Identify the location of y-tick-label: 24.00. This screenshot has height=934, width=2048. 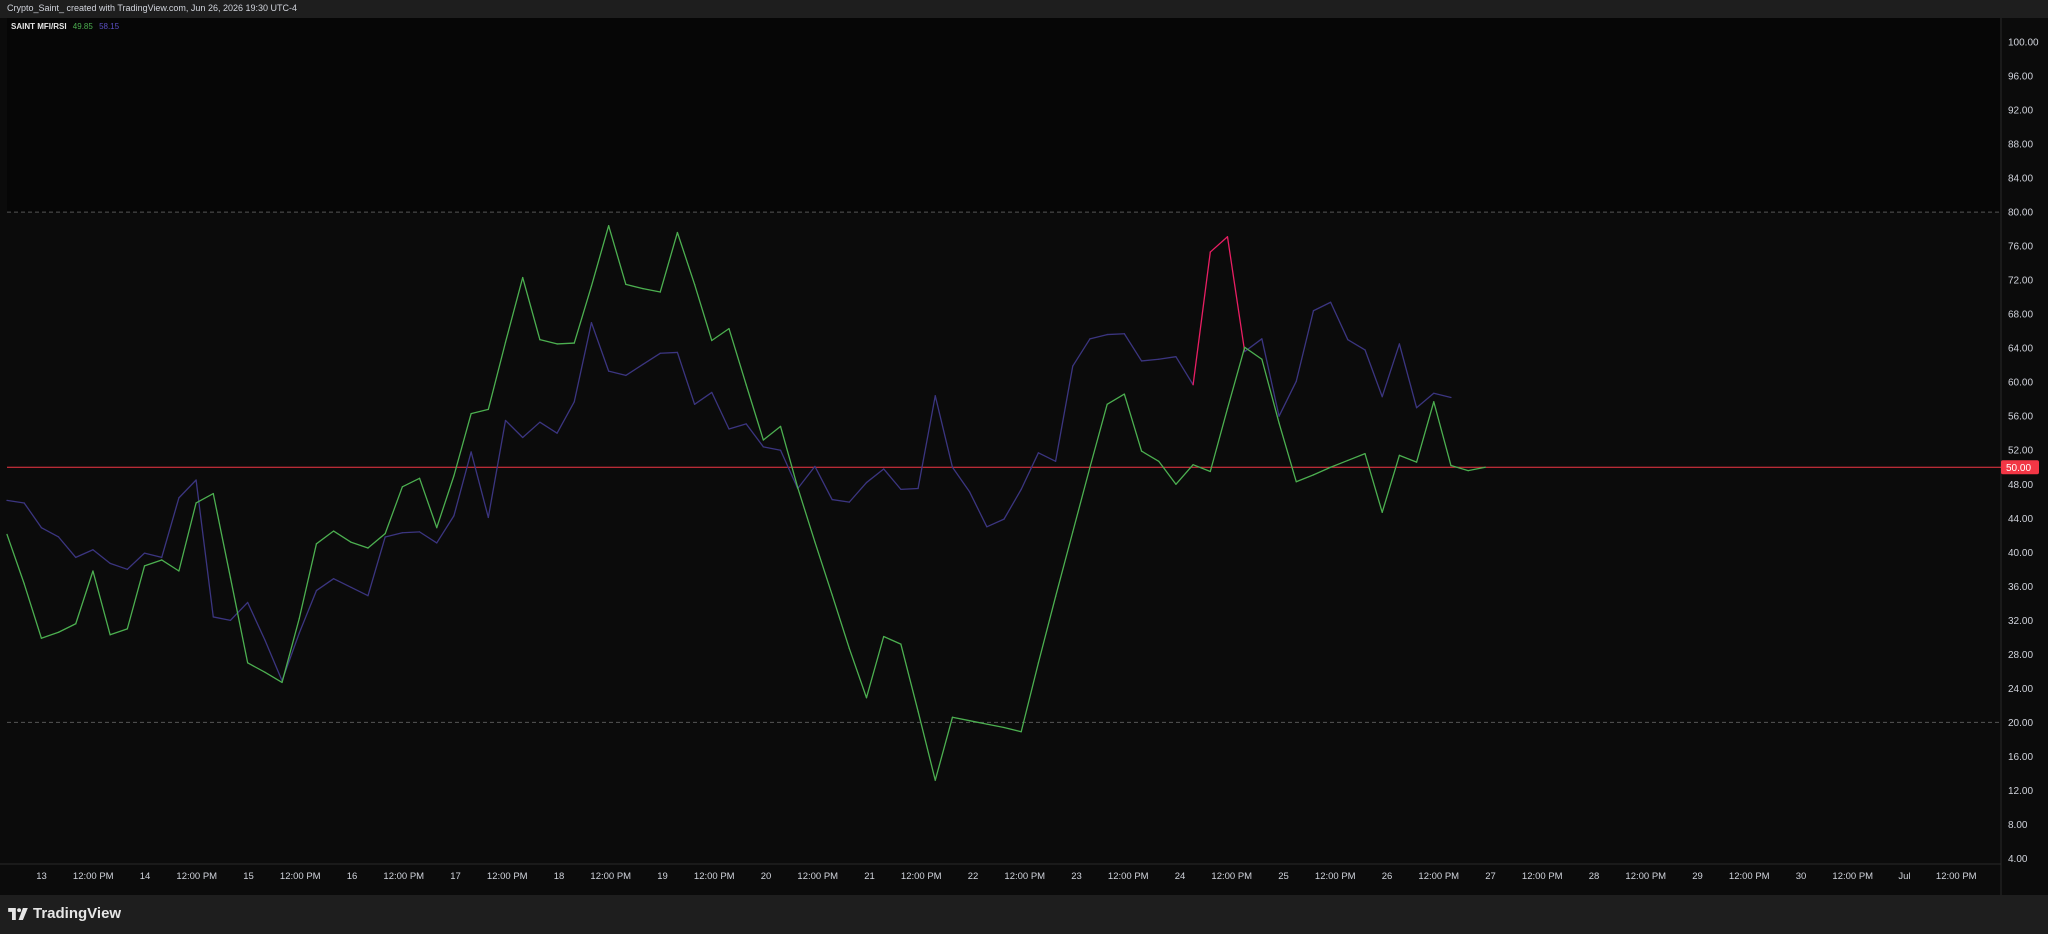
(2020, 689).